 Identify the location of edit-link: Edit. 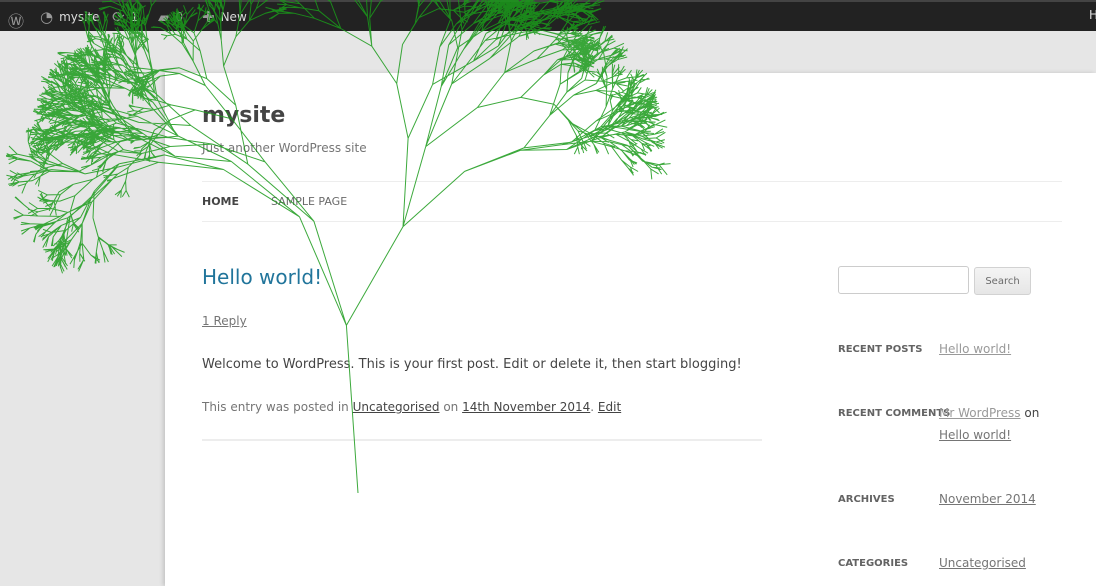
(609, 407).